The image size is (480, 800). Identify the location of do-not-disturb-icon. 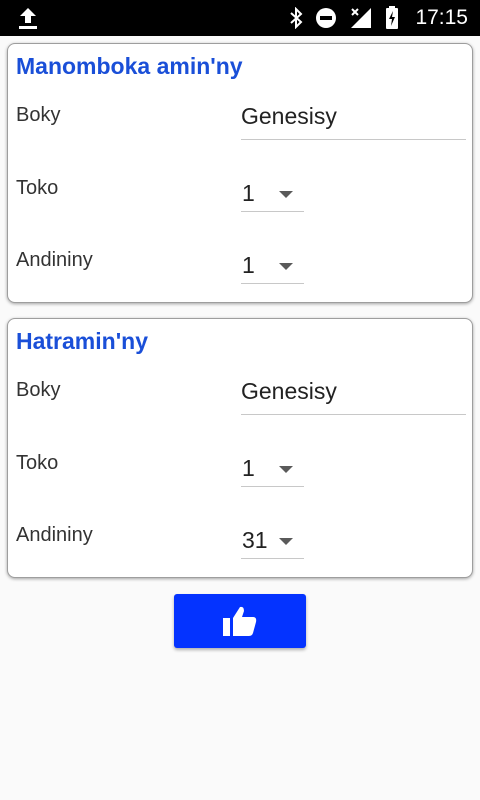
(326, 18).